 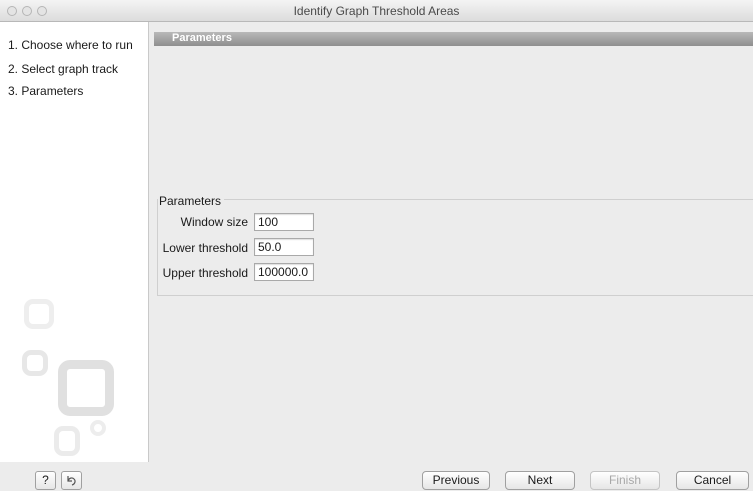 I want to click on section-header-title: Parameters, so click(x=202, y=38).